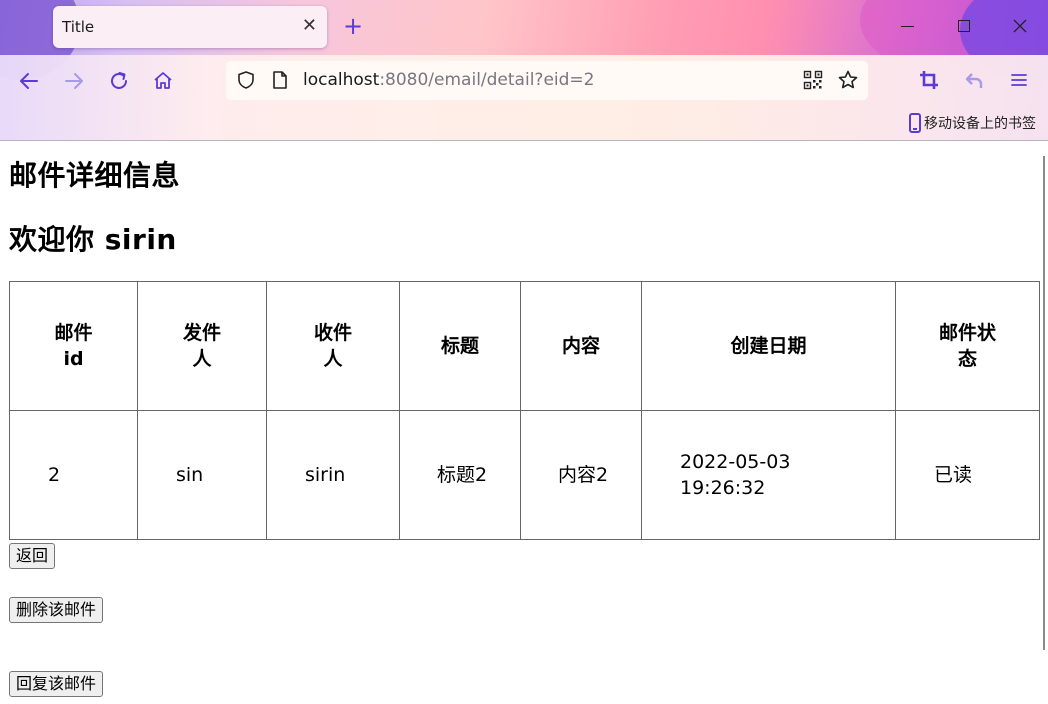 The height and width of the screenshot is (704, 1048). What do you see at coordinates (74, 81) in the screenshot?
I see `forward-arrow-icon` at bounding box center [74, 81].